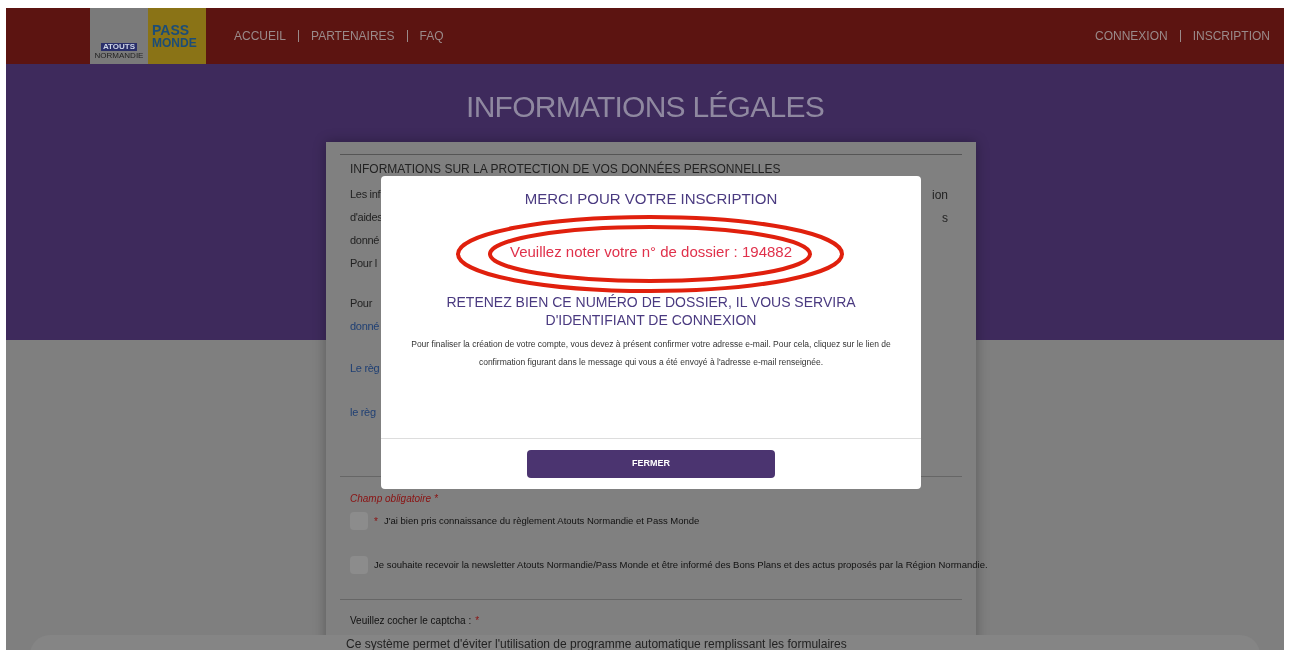 The width and height of the screenshot is (1290, 650). I want to click on nav-link: ACCUEIL, so click(260, 36).